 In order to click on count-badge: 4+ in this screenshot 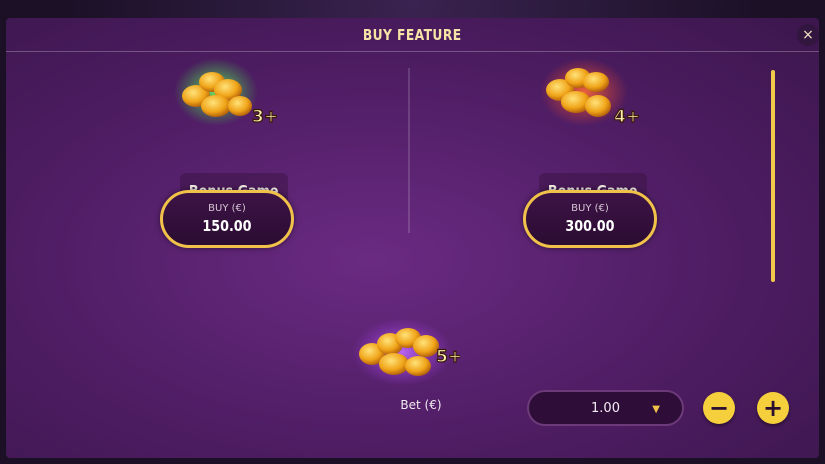, I will do `click(627, 117)`.